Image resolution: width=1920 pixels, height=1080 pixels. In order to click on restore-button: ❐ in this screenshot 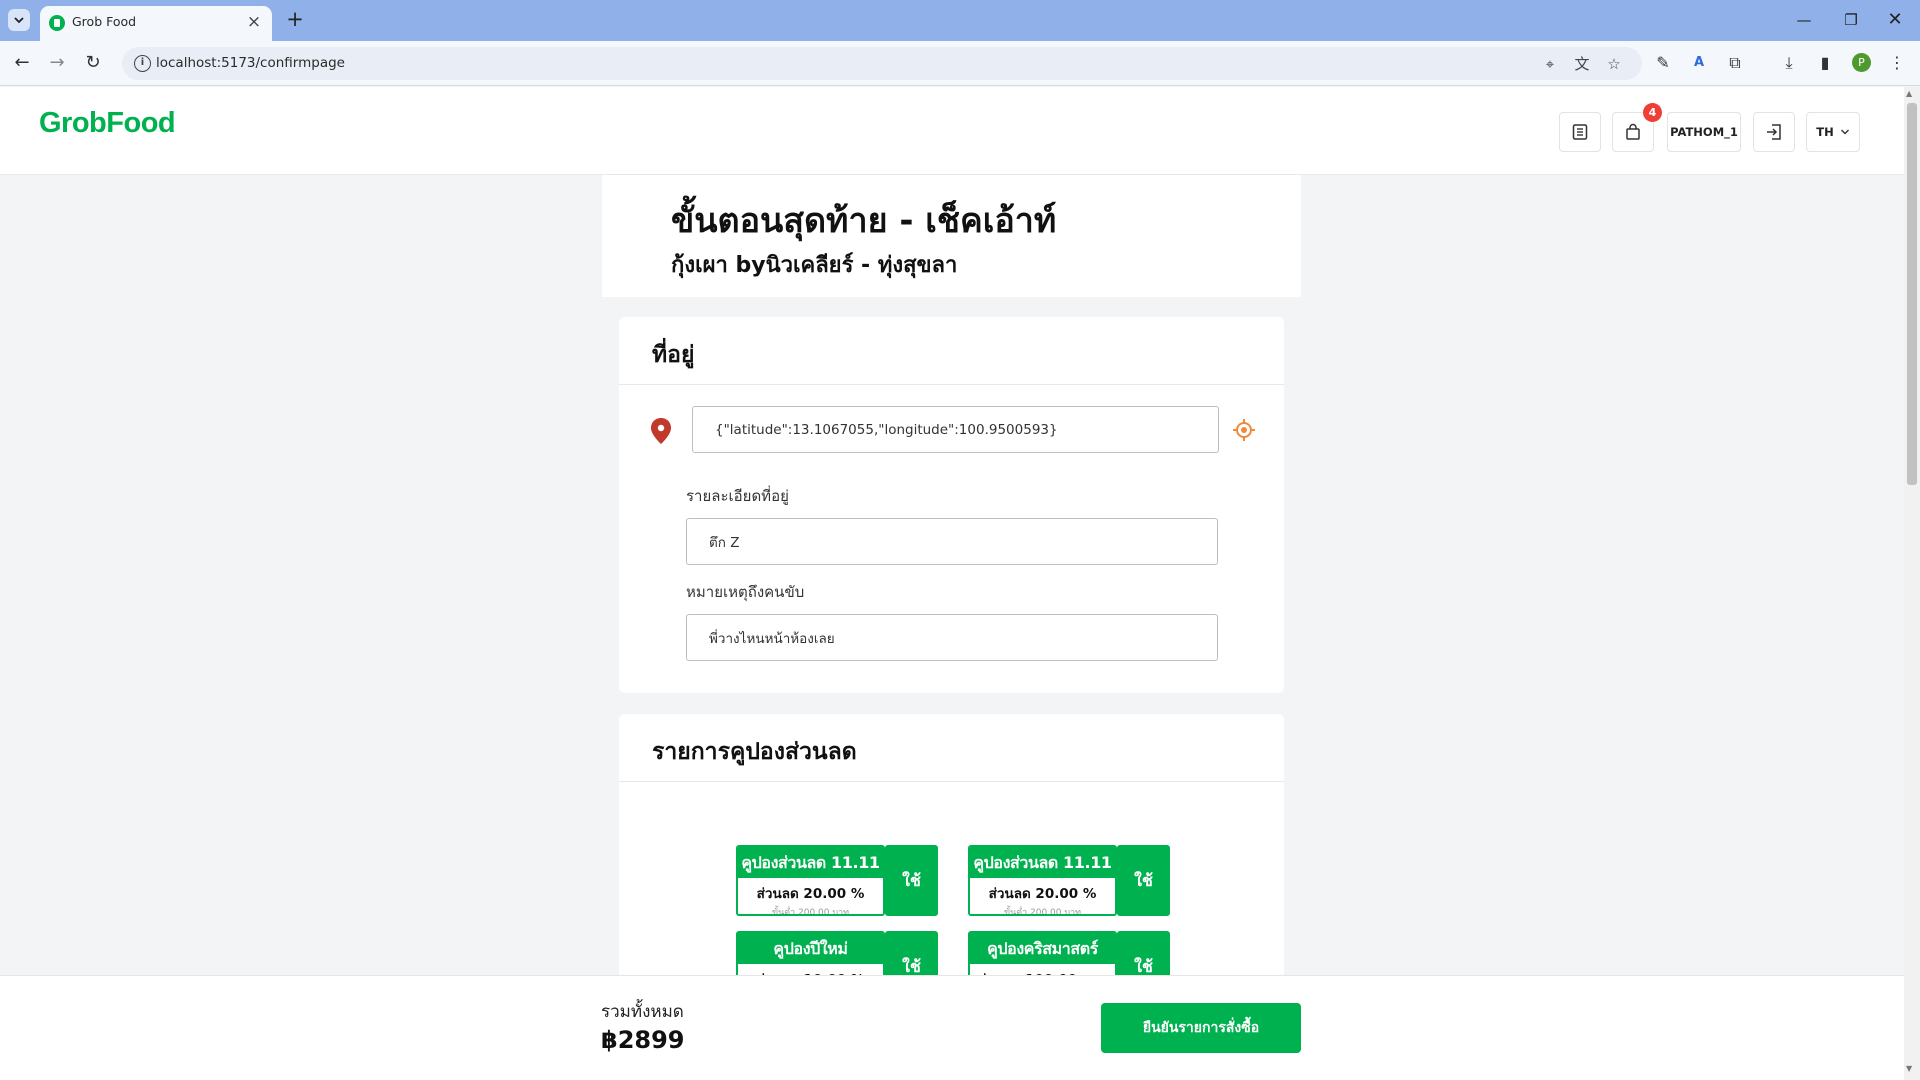, I will do `click(1851, 20)`.